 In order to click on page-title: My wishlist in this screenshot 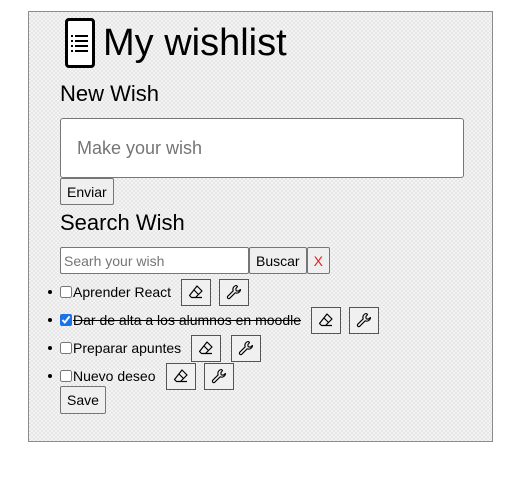, I will do `click(195, 43)`.